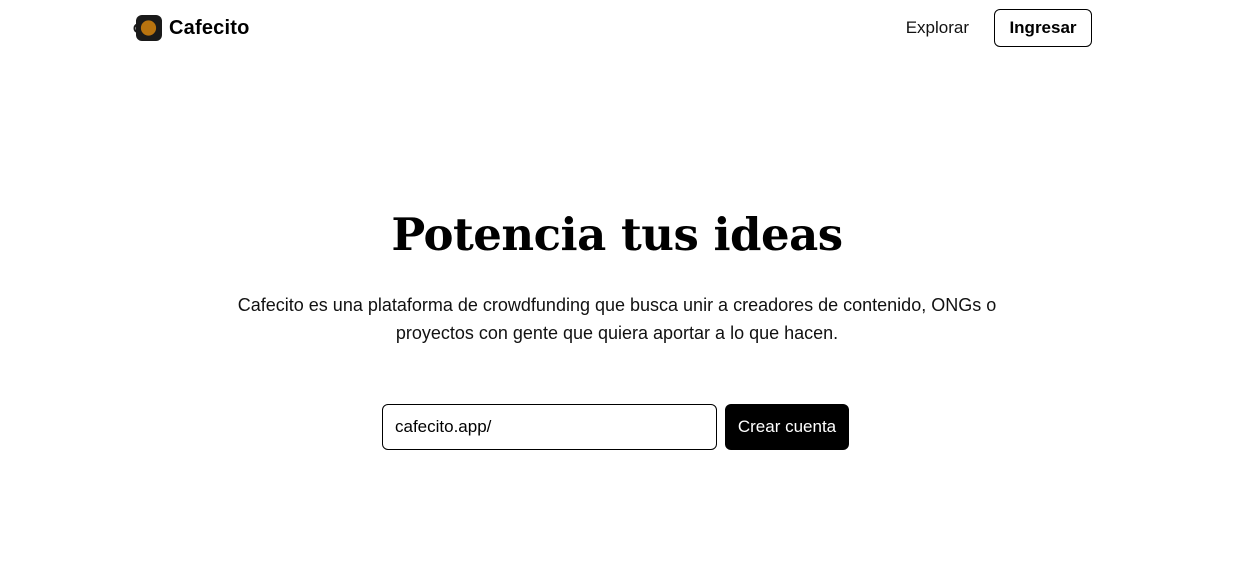 The height and width of the screenshot is (588, 1234). Describe the element at coordinates (617, 28) in the screenshot. I see `site-header: Cafecito Explorar Ingresar` at that location.